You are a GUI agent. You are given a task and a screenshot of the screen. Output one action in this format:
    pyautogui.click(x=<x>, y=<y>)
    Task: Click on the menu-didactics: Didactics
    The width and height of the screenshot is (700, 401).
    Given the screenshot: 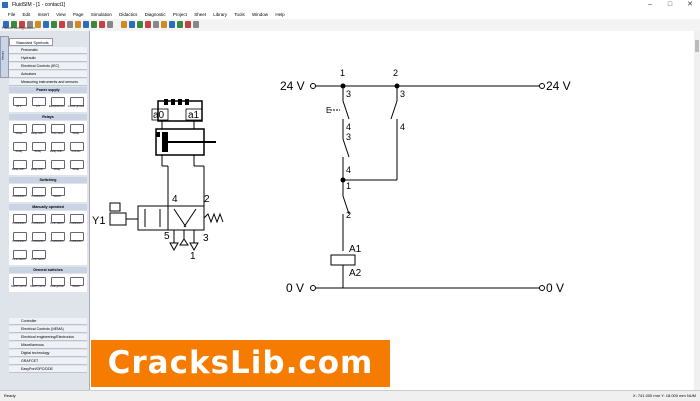 What is the action you would take?
    pyautogui.click(x=128, y=14)
    